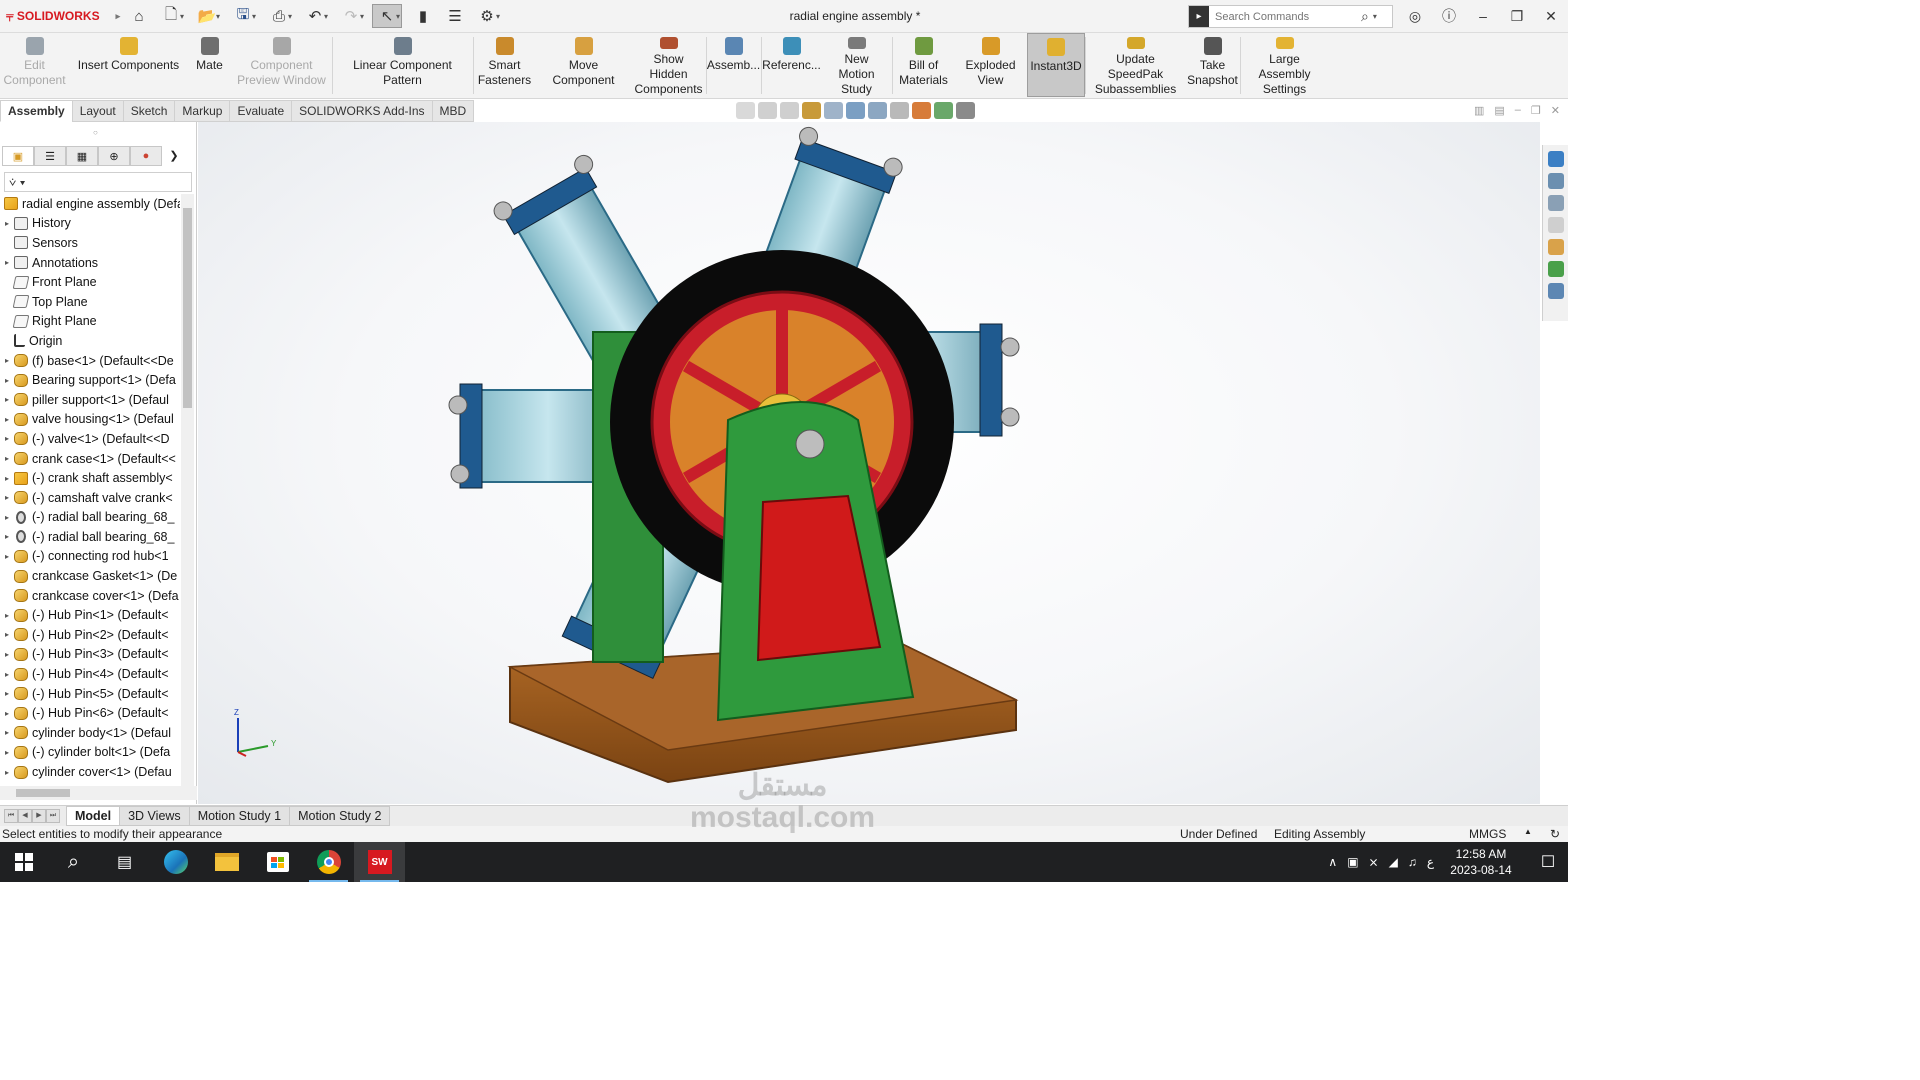  What do you see at coordinates (453, 111) in the screenshot?
I see `tab-mbd: MBD` at bounding box center [453, 111].